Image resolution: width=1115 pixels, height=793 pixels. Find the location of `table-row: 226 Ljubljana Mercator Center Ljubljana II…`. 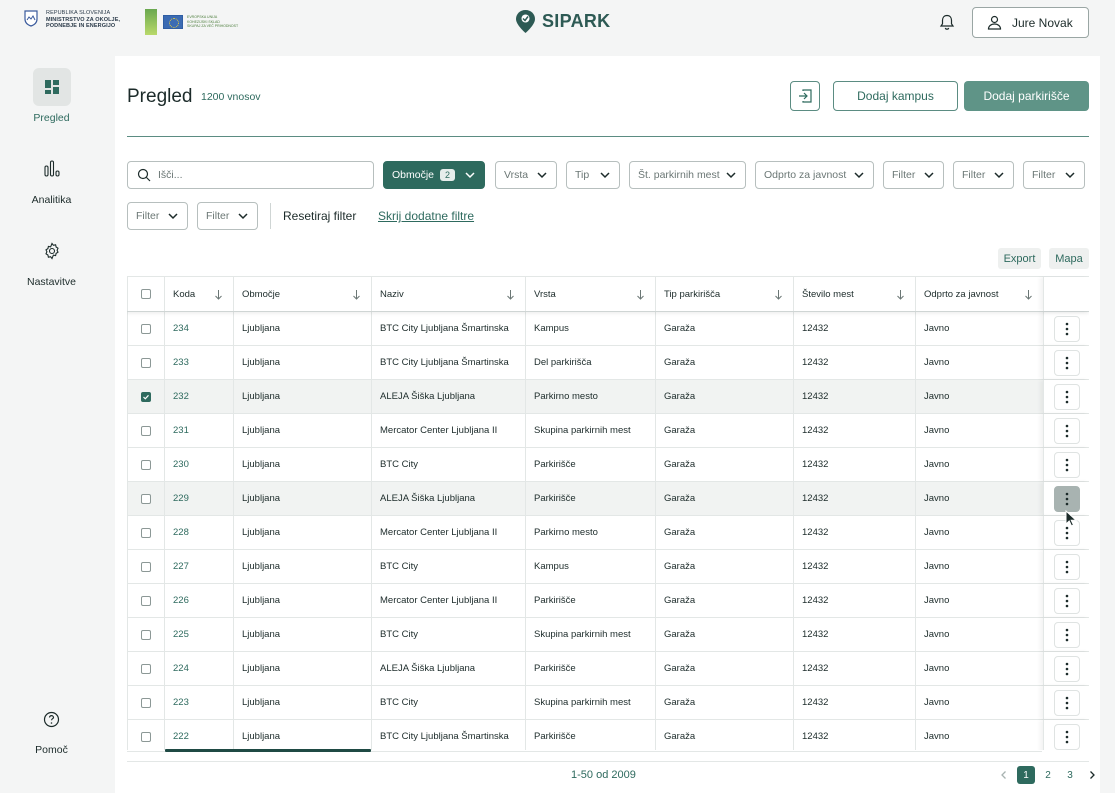

table-row: 226 Ljubljana Mercator Center Ljubljana II… is located at coordinates (608, 601).